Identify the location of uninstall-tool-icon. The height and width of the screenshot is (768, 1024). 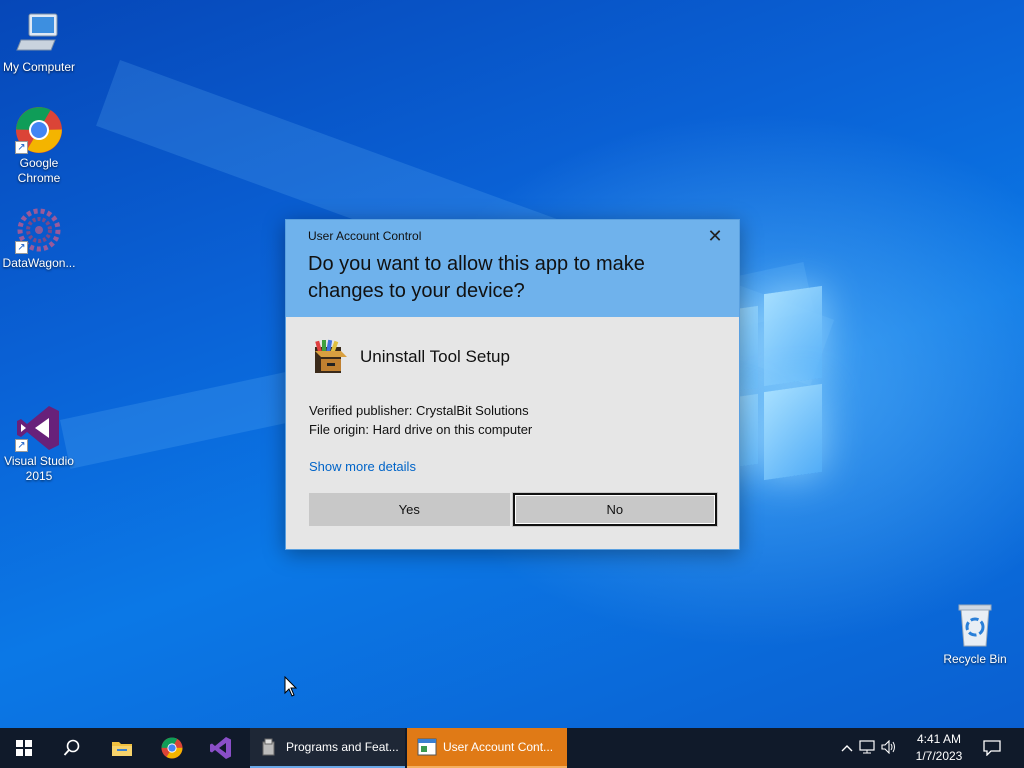
(329, 357).